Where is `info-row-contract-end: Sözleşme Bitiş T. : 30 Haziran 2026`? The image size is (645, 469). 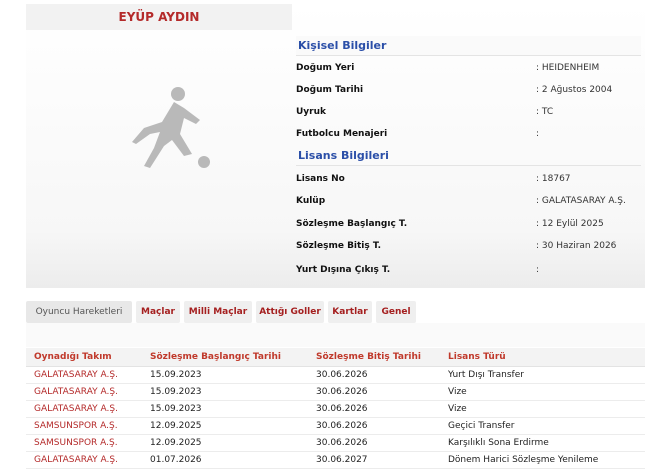 info-row-contract-end: Sözleşme Bitiş T. : 30 Haziran 2026 is located at coordinates (468, 246).